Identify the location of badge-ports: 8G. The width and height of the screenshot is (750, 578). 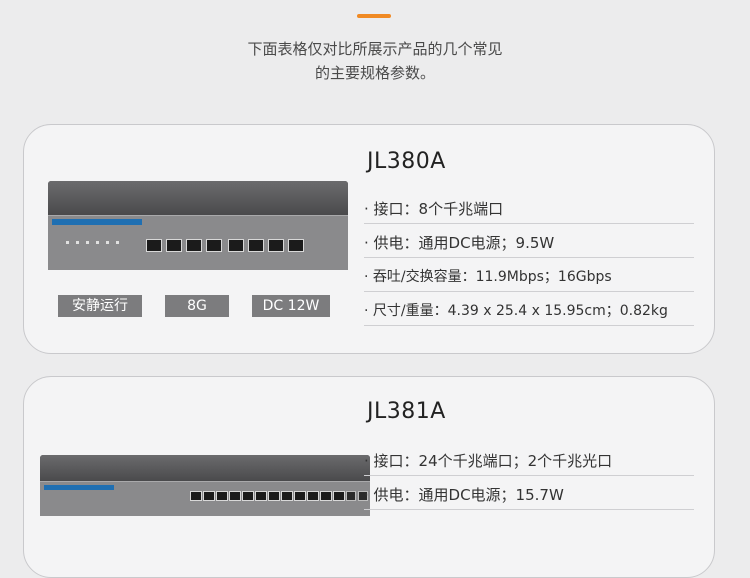
(197, 306).